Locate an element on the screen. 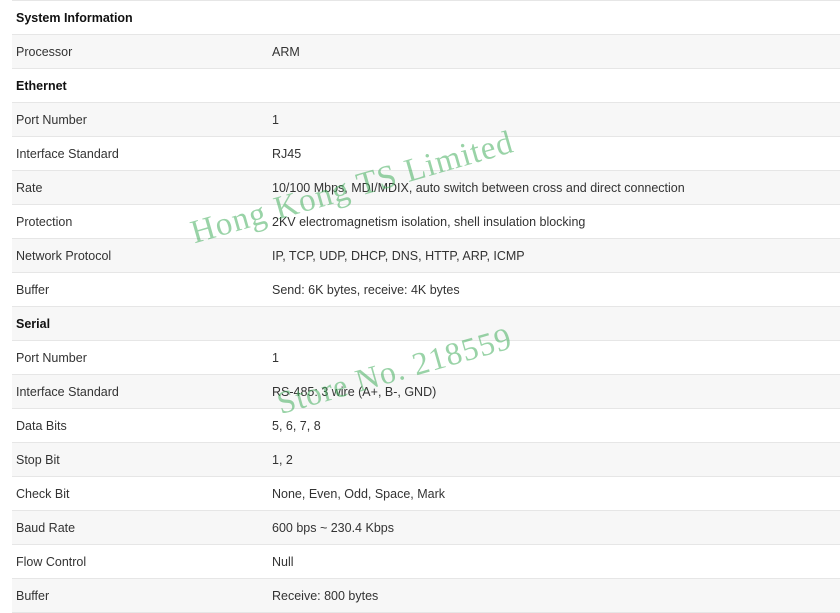 This screenshot has width=840, height=613. spec-label: Baud Rate is located at coordinates (46, 527).